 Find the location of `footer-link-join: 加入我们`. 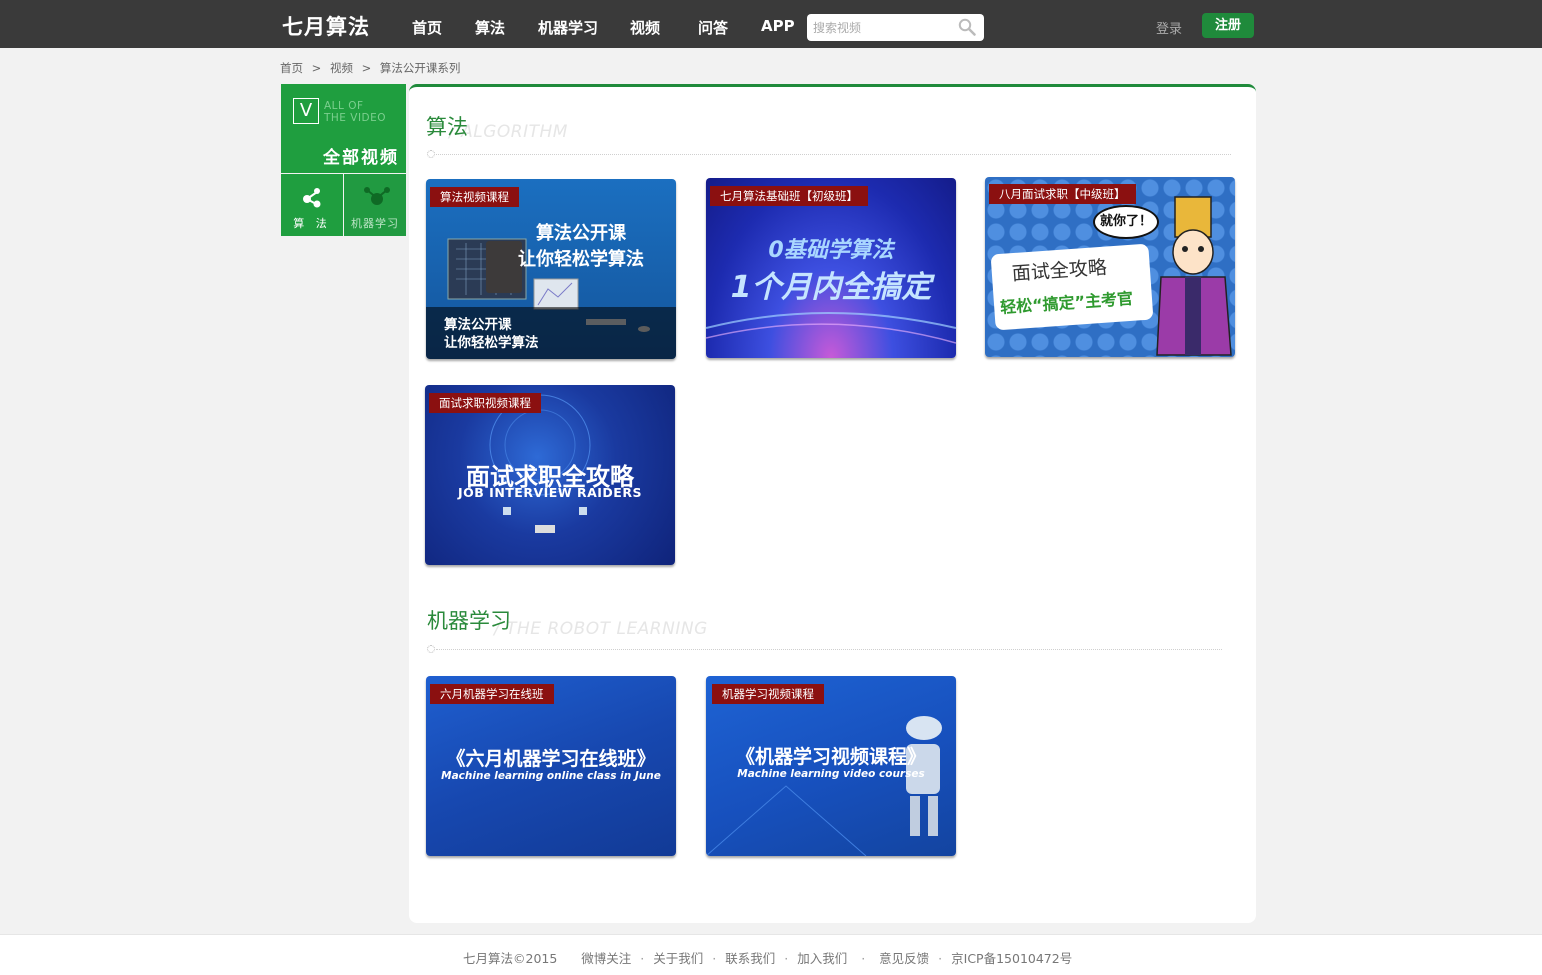

footer-link-join: 加入我们 is located at coordinates (822, 958).